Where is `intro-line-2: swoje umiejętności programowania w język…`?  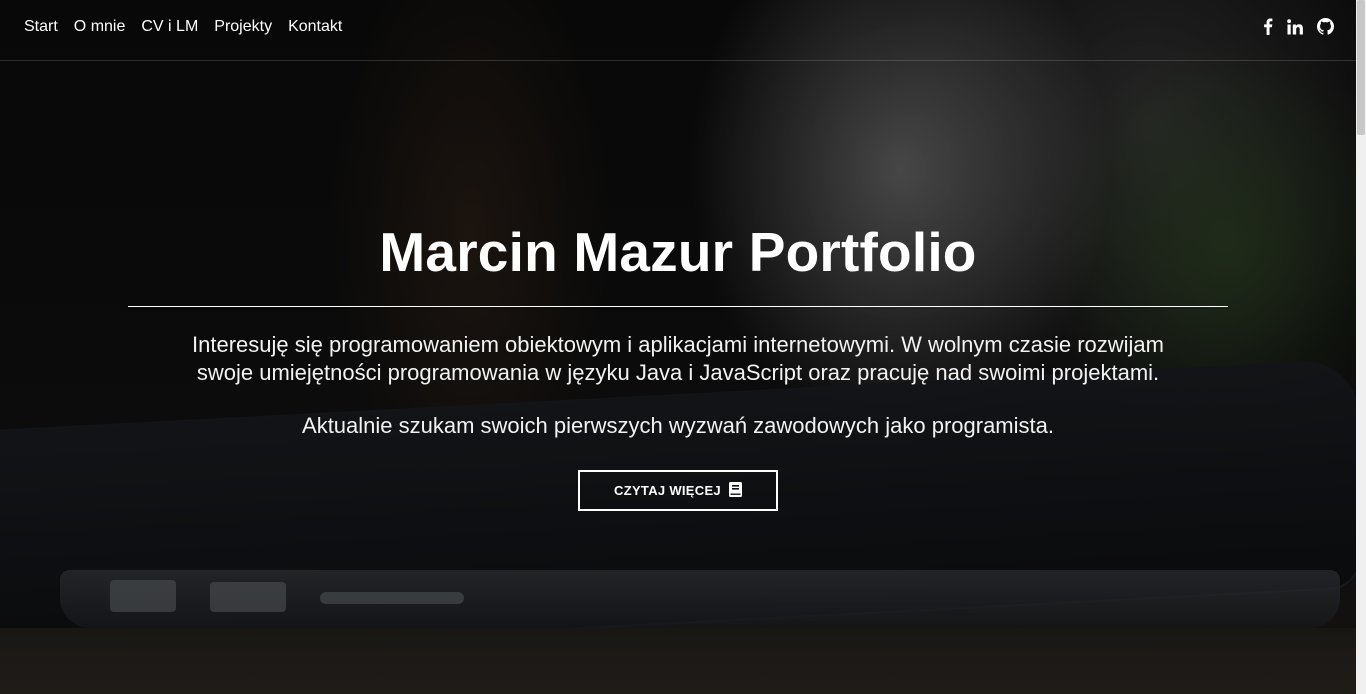
intro-line-2: swoje umiejętności programowania w język… is located at coordinates (678, 372).